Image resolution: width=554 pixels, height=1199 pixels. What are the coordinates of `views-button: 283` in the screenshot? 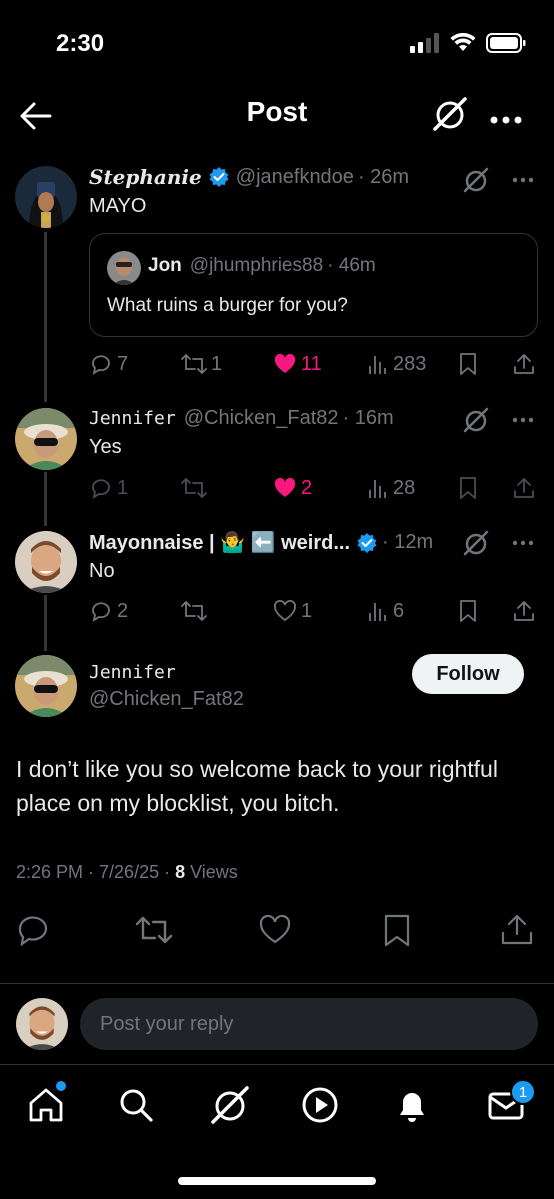 It's located at (396, 364).